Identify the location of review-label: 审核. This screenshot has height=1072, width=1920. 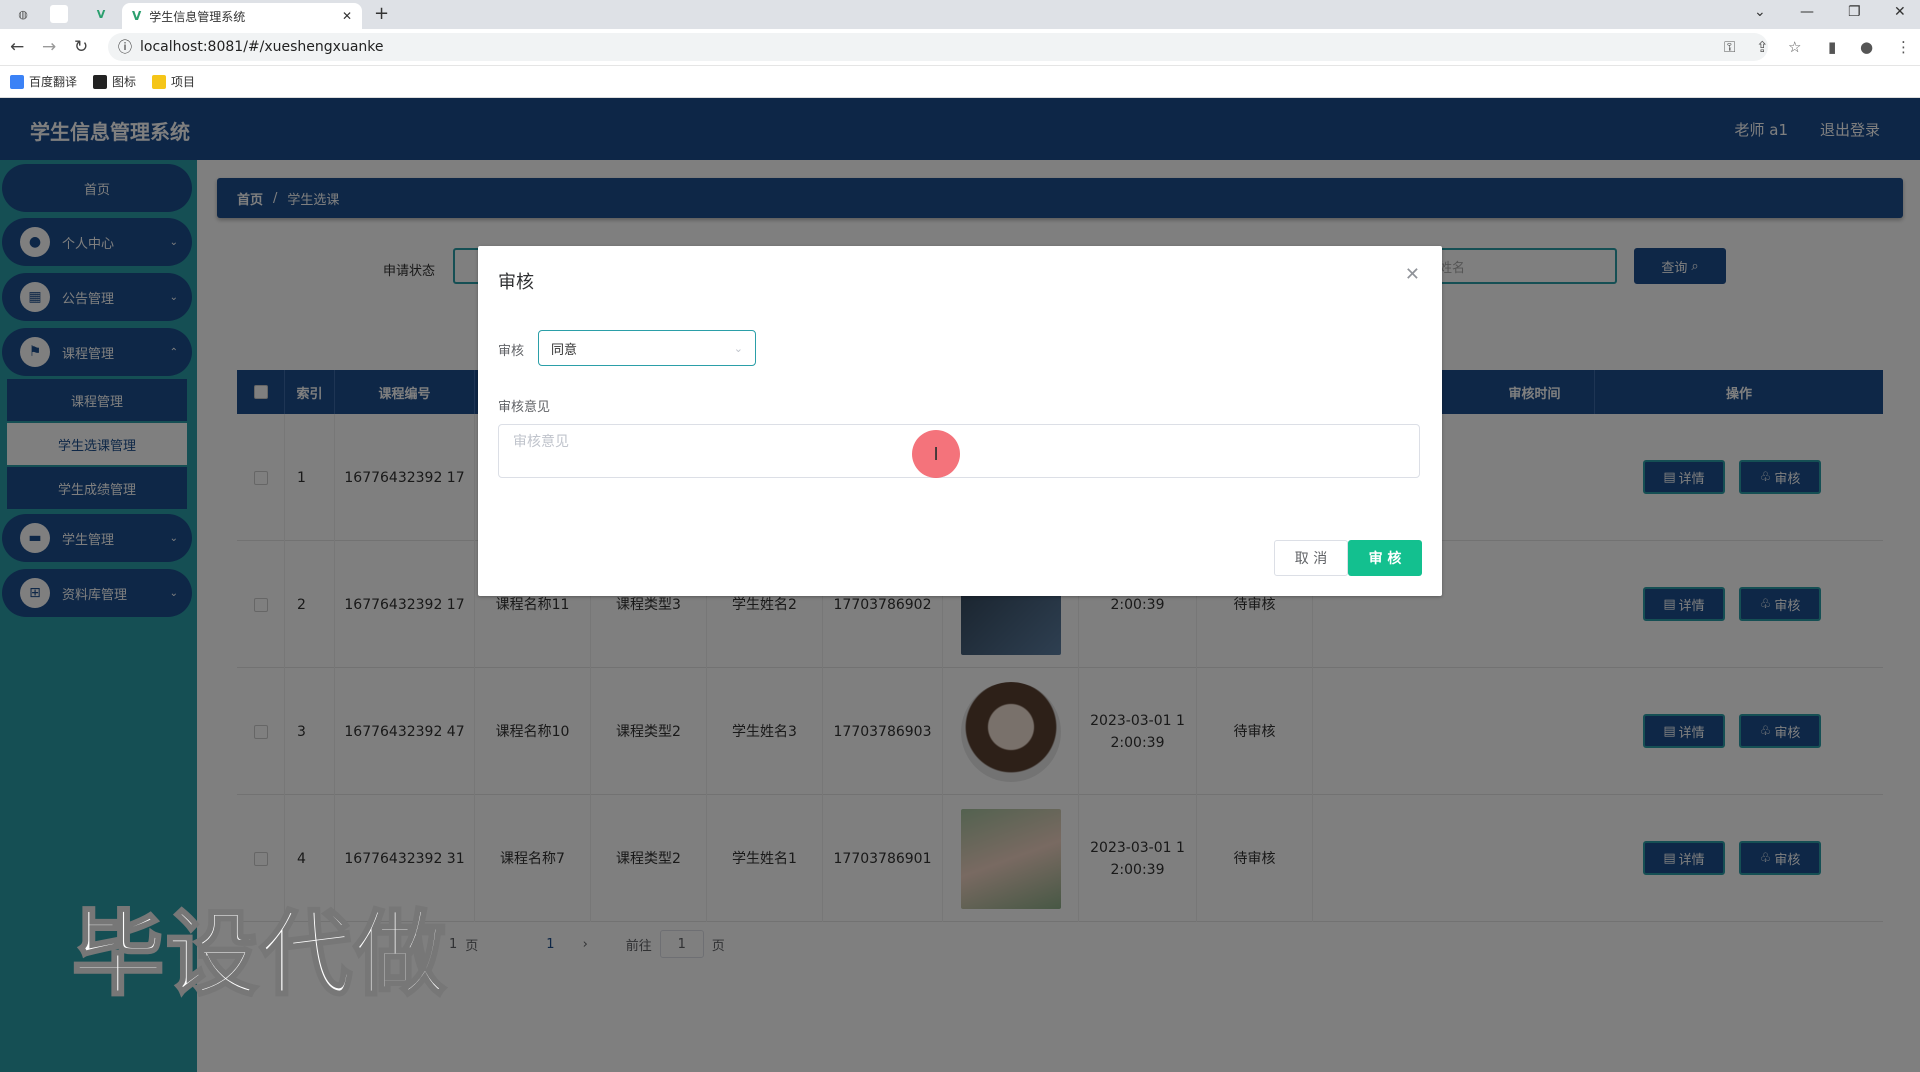
(511, 351).